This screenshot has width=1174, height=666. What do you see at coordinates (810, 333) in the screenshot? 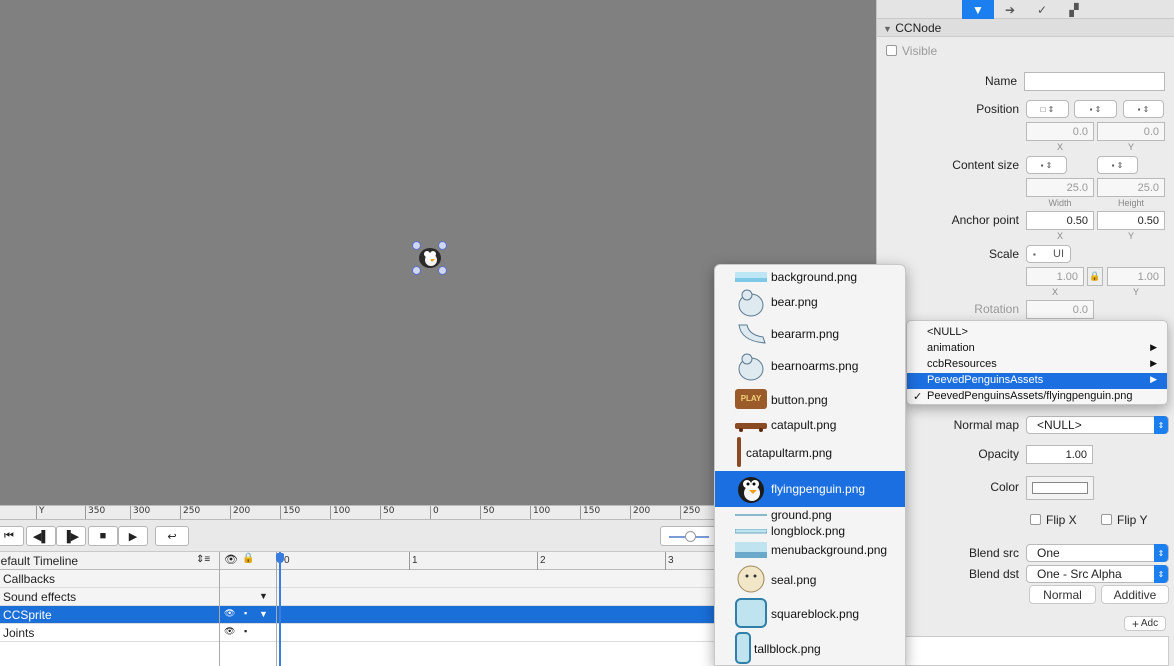
I see `asset-item-beararm: beararm.png` at bounding box center [810, 333].